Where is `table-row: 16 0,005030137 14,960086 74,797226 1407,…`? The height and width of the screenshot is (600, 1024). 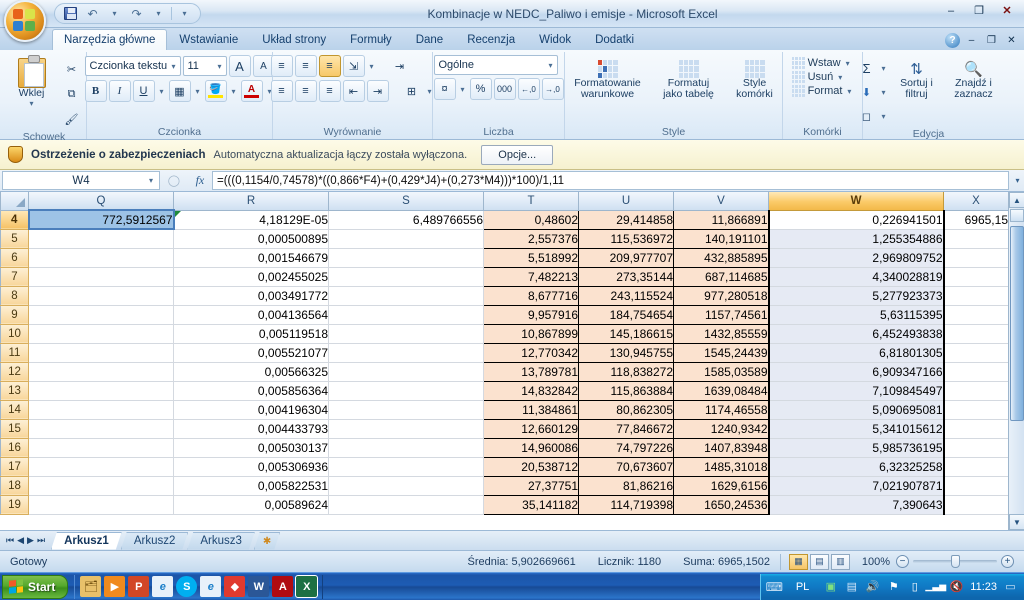 table-row: 16 0,005030137 14,960086 74,797226 1407,… is located at coordinates (504, 447).